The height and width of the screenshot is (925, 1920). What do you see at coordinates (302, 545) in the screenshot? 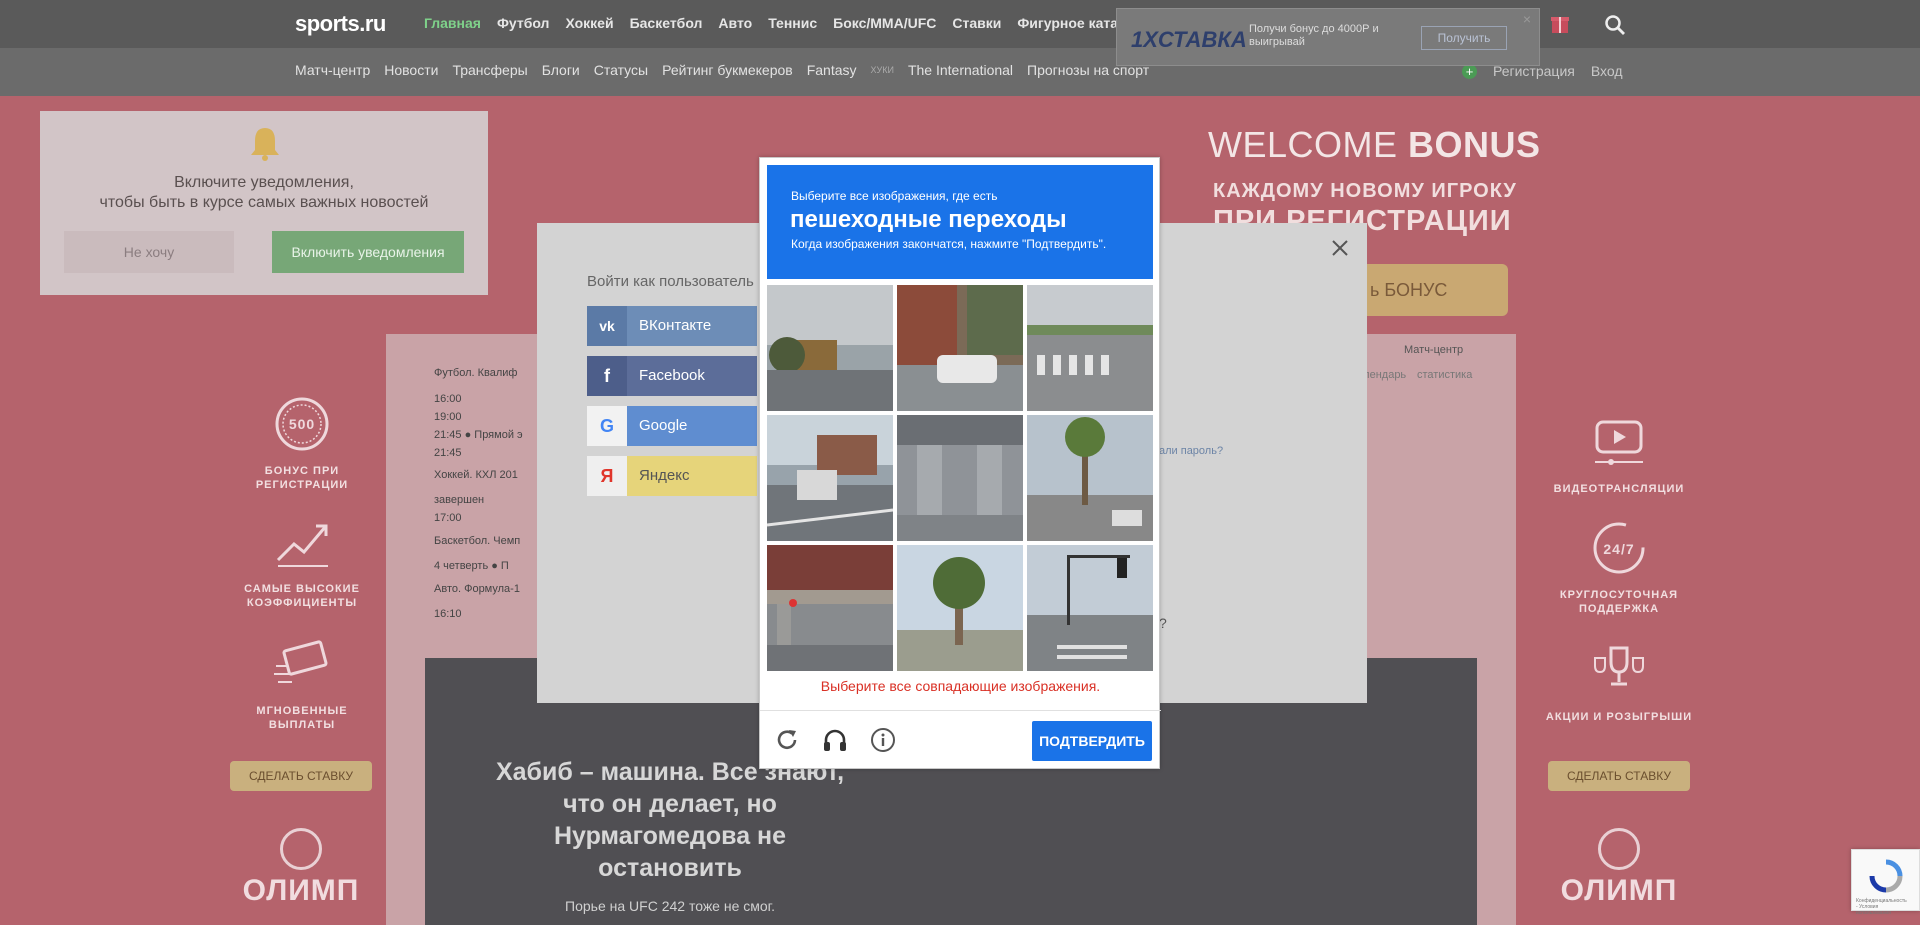
I see `chart-up-icon` at bounding box center [302, 545].